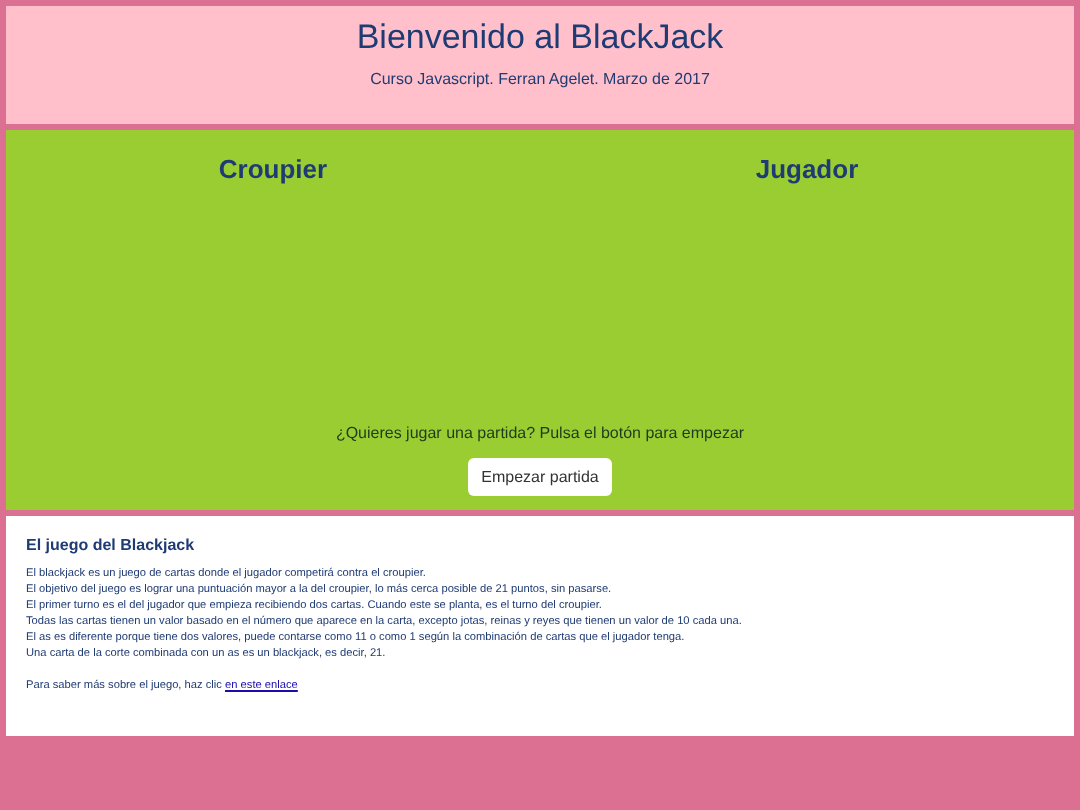 This screenshot has height=810, width=1080. I want to click on prompt-text: ¿Quieres jugar una partida? Pulsa el botón para empezar, so click(540, 434).